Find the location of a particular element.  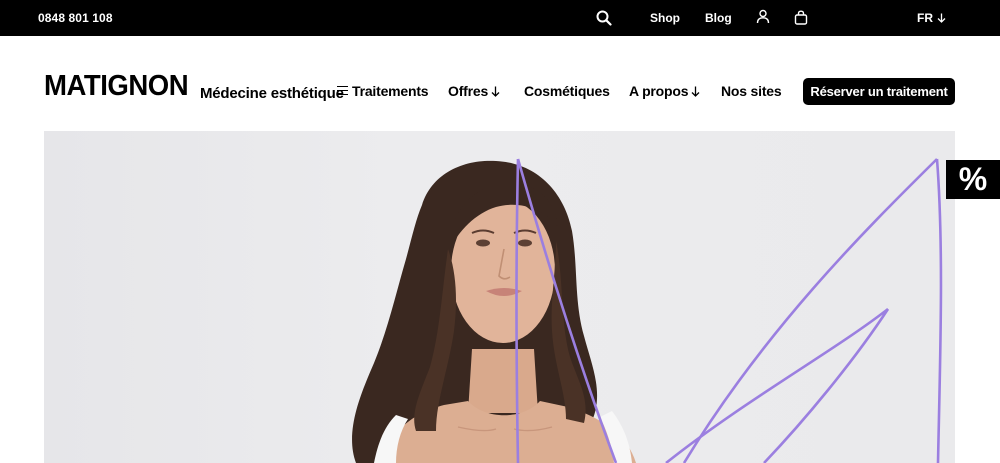

nav-sites: Nos sites is located at coordinates (751, 91).